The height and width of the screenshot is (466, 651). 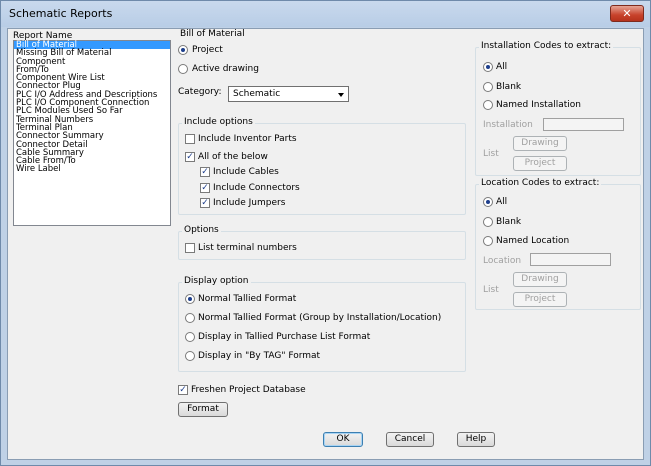 What do you see at coordinates (627, 13) in the screenshot?
I see `close-button: ✕` at bounding box center [627, 13].